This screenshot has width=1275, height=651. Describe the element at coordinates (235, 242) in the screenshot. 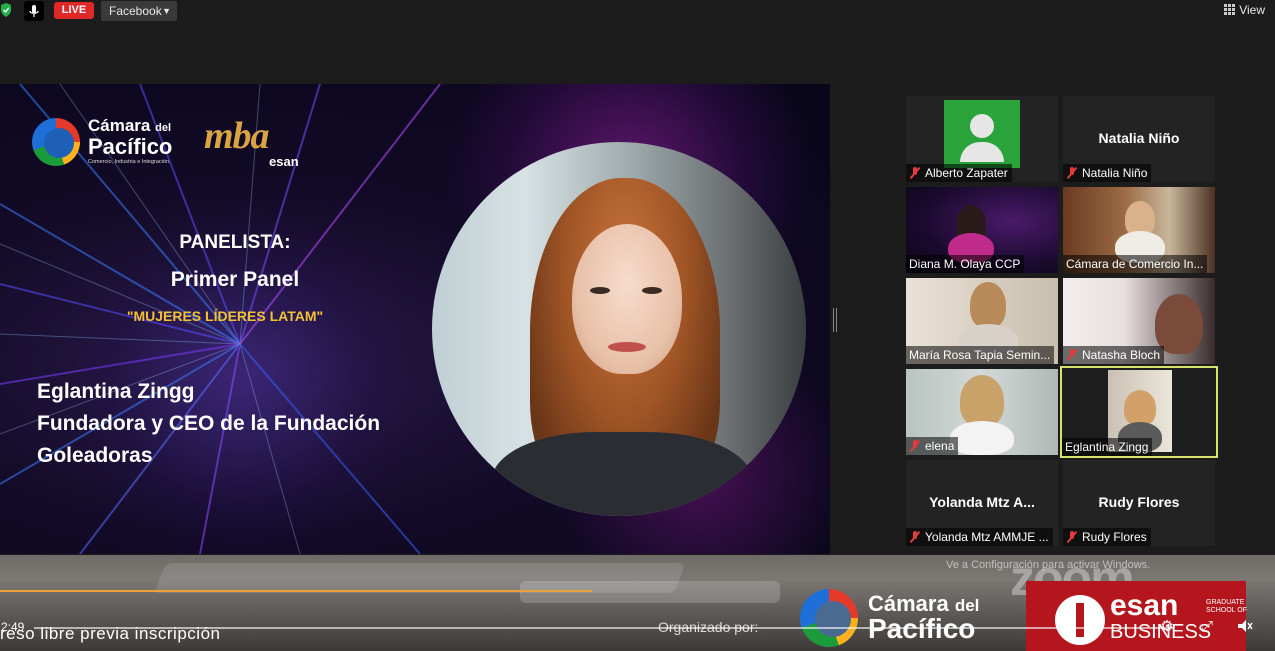

I see `panelista-heading: PANELISTA:` at that location.